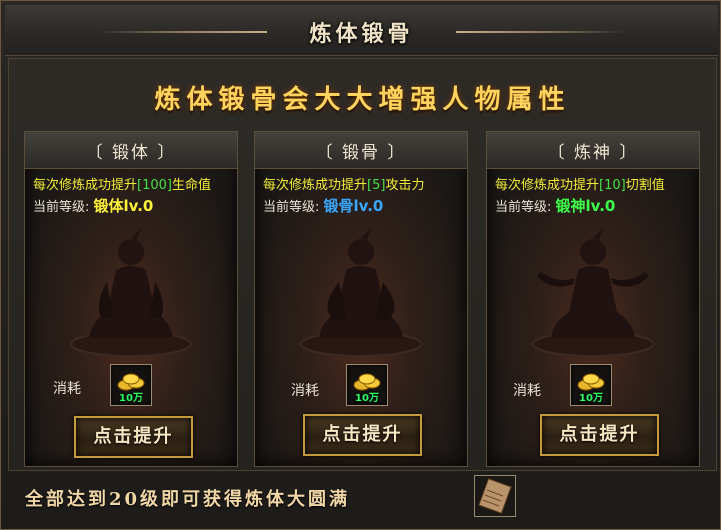 This screenshot has height=530, width=721. I want to click on level-value: 锻体lv.0, so click(123, 206).